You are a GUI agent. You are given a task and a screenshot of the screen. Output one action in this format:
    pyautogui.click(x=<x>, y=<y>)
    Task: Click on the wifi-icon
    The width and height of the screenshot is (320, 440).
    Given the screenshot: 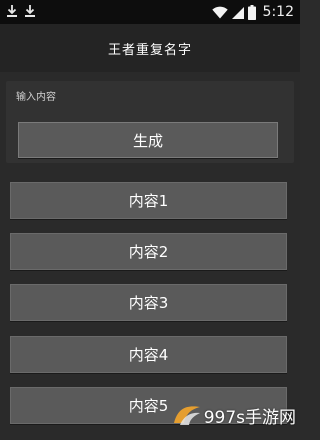 What is the action you would take?
    pyautogui.click(x=219, y=12)
    